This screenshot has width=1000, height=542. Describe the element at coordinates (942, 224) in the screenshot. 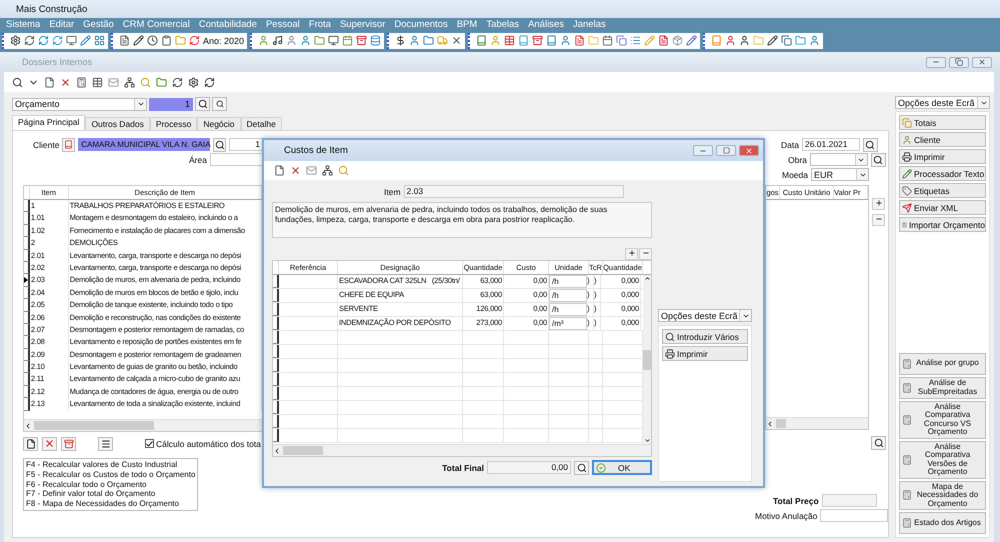

I see `action-button: Importar Orçamento` at that location.